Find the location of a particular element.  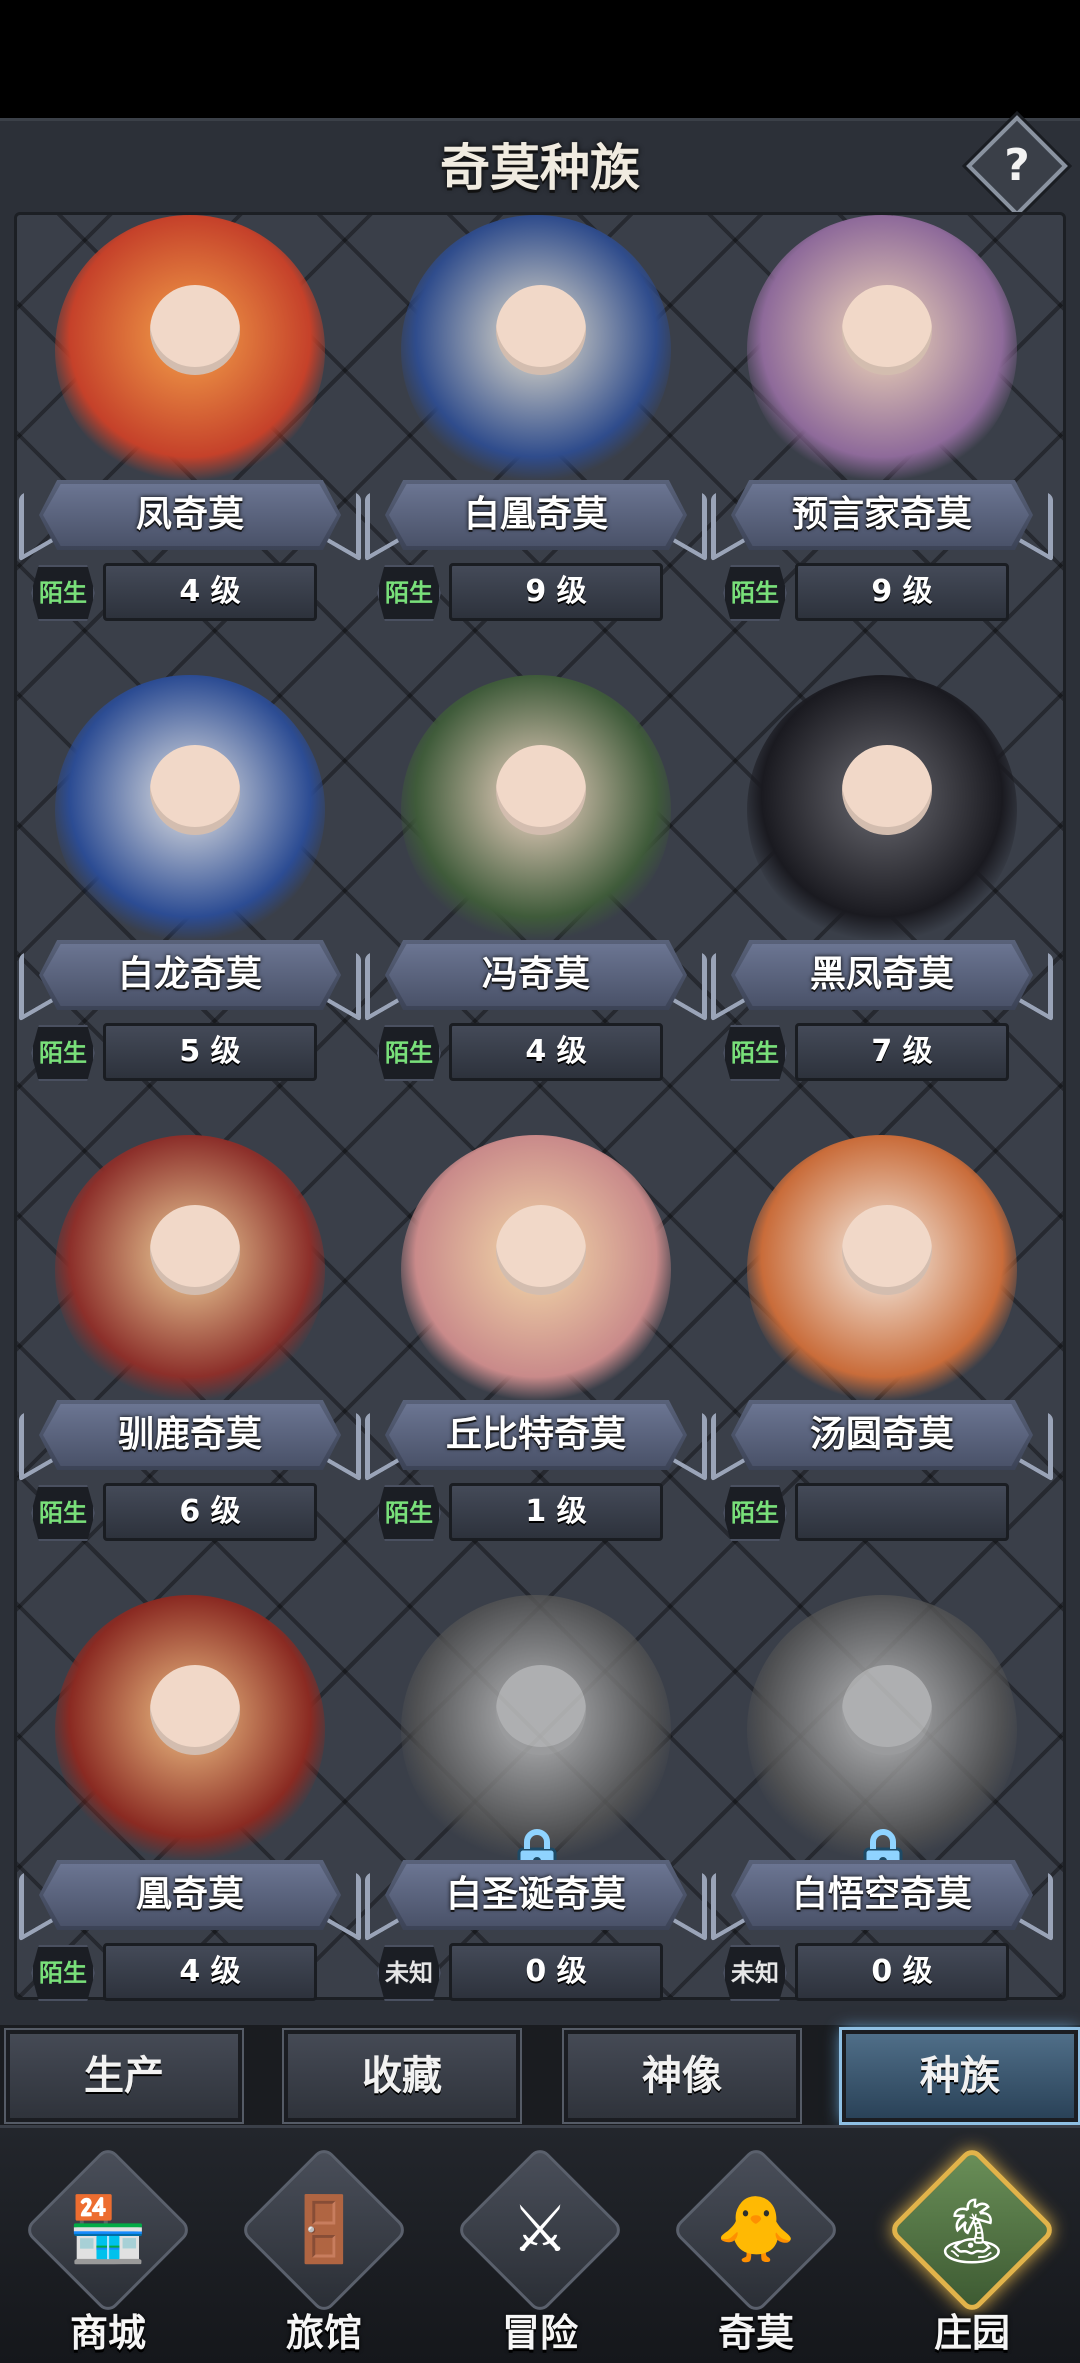

nav-label: 商城 is located at coordinates (107, 2333).